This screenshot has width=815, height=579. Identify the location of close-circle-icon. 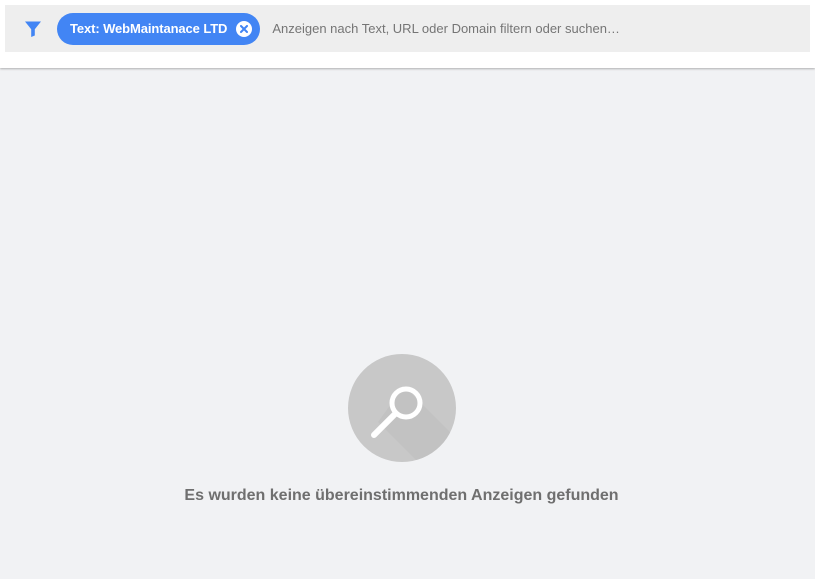
(244, 28).